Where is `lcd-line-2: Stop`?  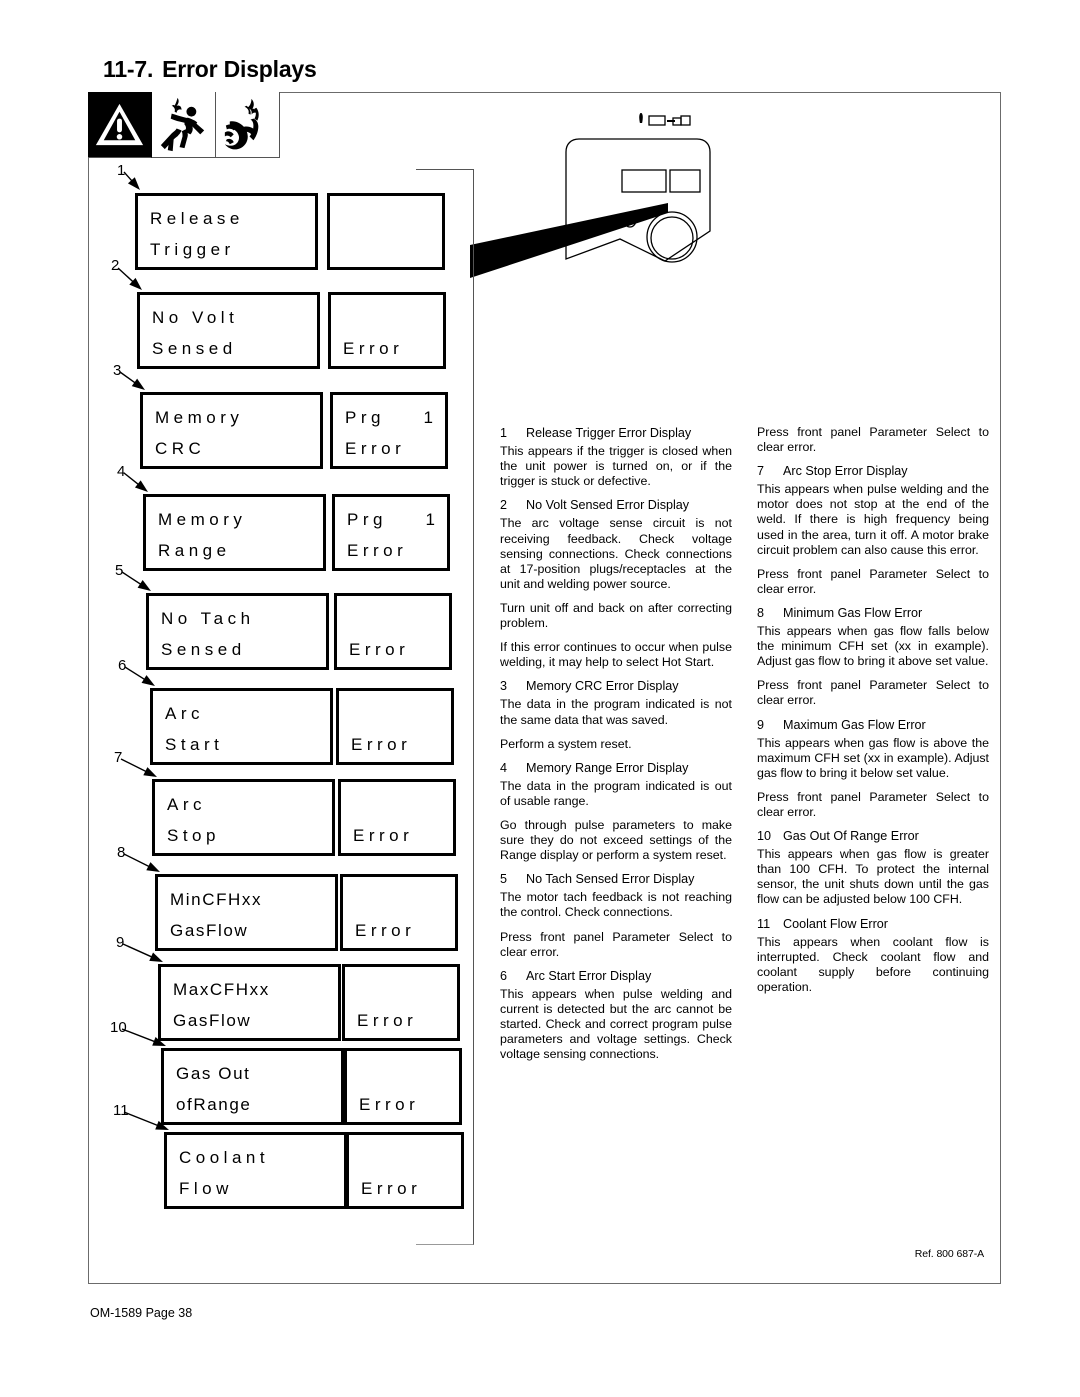 lcd-line-2: Stop is located at coordinates (193, 835).